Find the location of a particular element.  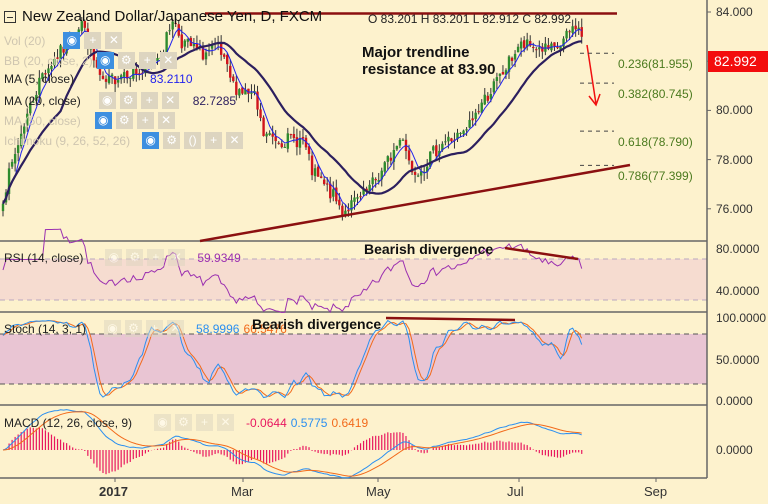

legend-ichimoku: Ichimoku (9, 26, 52, 26) ◉ ⚙() + ✕ is located at coordinates (124, 140).